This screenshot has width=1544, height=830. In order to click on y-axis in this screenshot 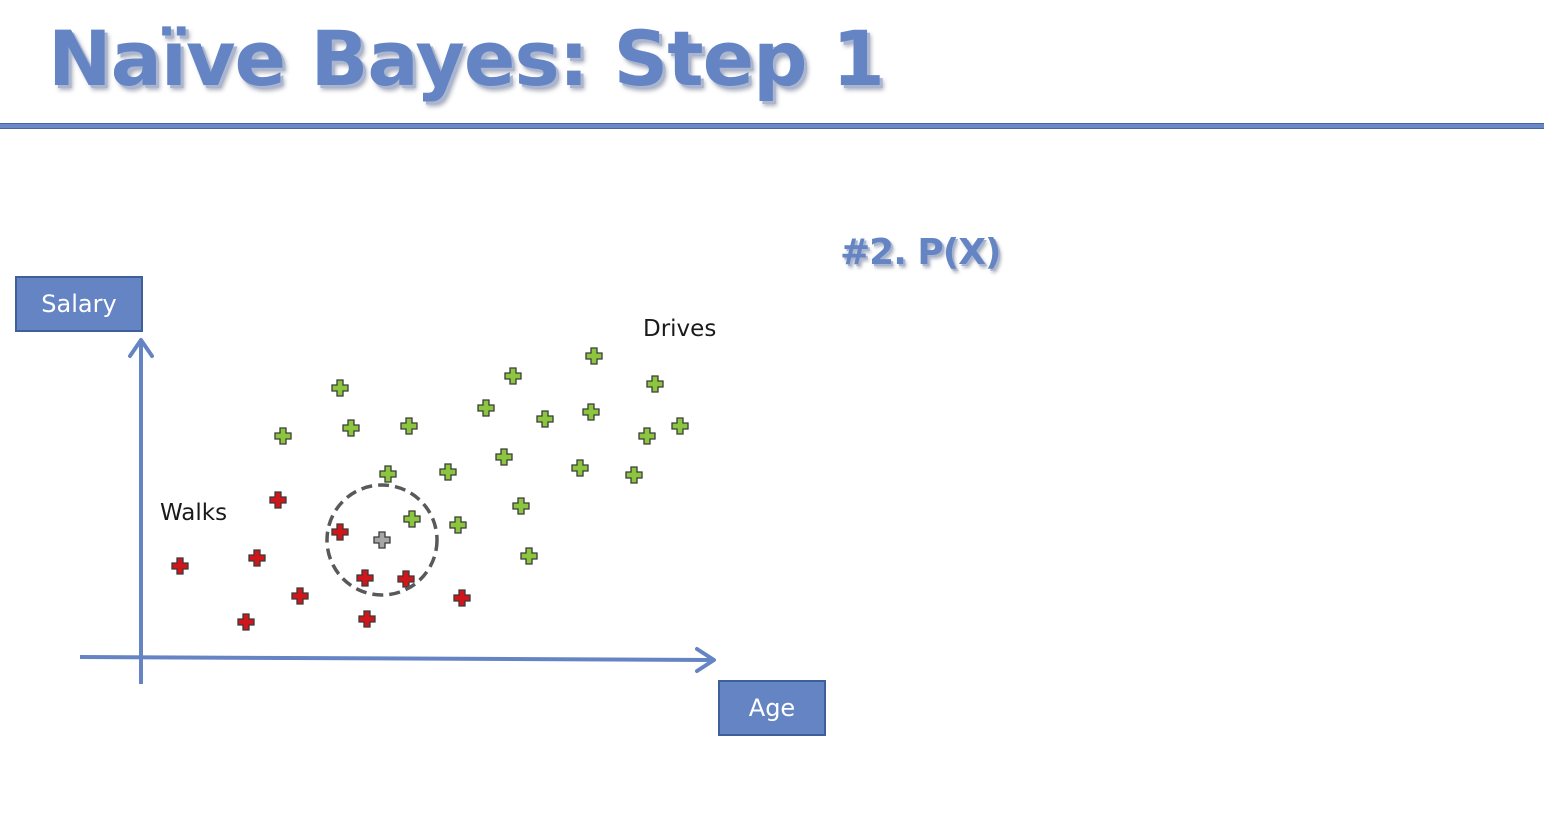, I will do `click(141, 511)`.